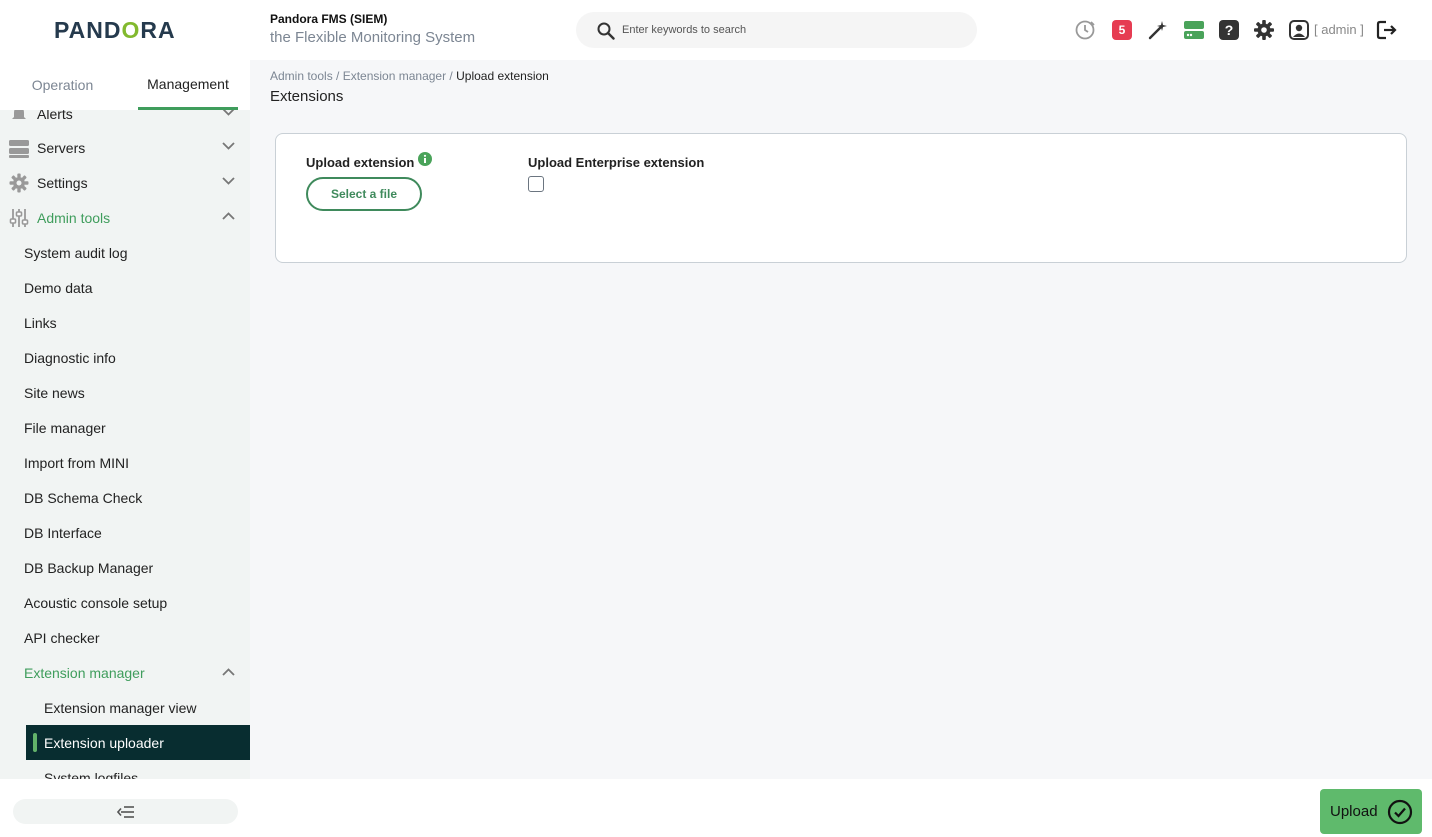  I want to click on sidebar-tabs: Operation Management, so click(125, 85).